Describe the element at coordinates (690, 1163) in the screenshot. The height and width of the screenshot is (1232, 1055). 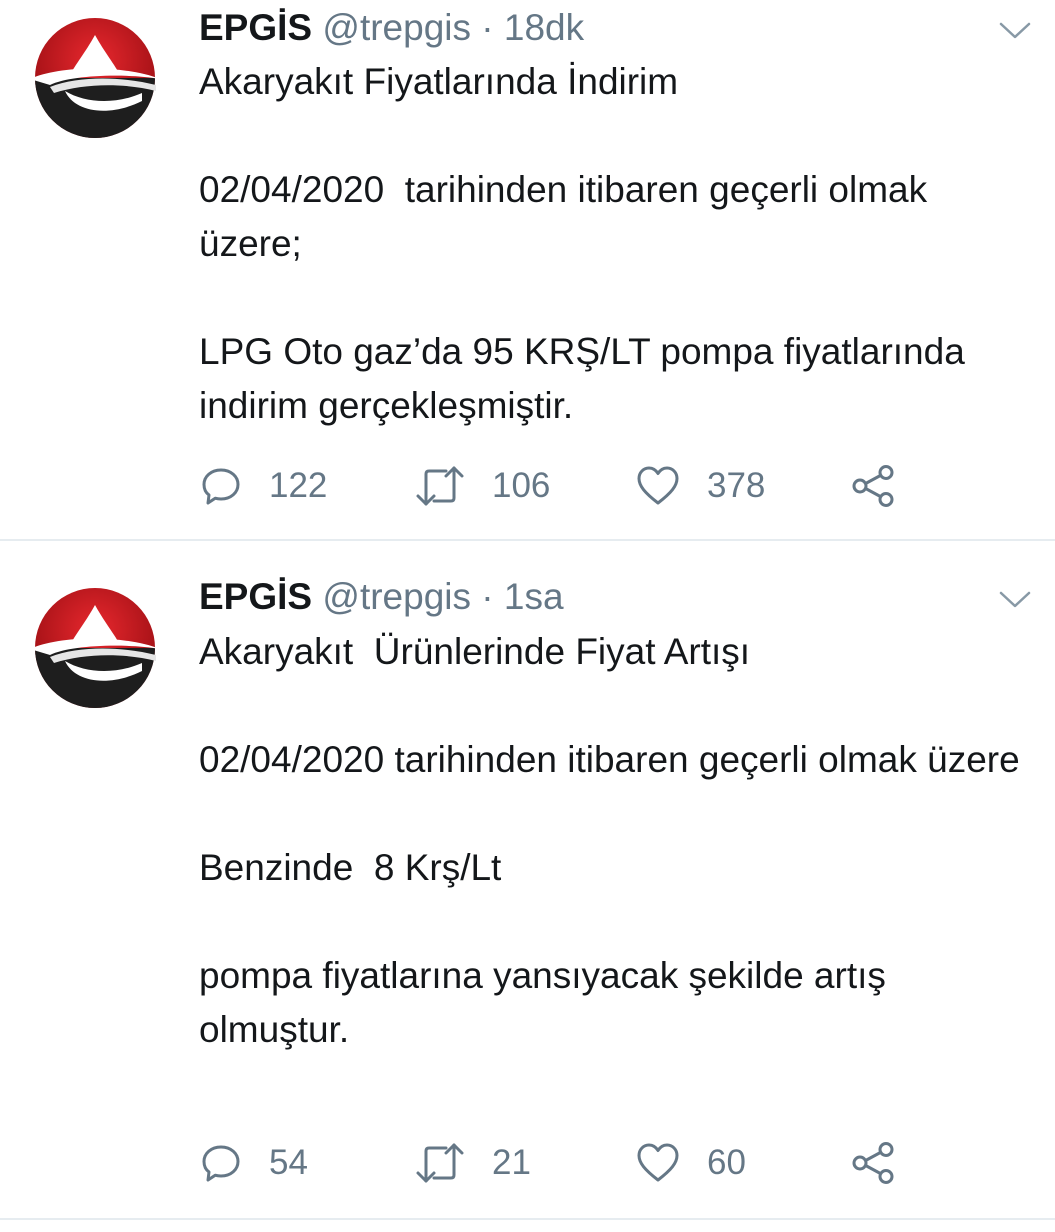
I see `like-button: 60` at that location.